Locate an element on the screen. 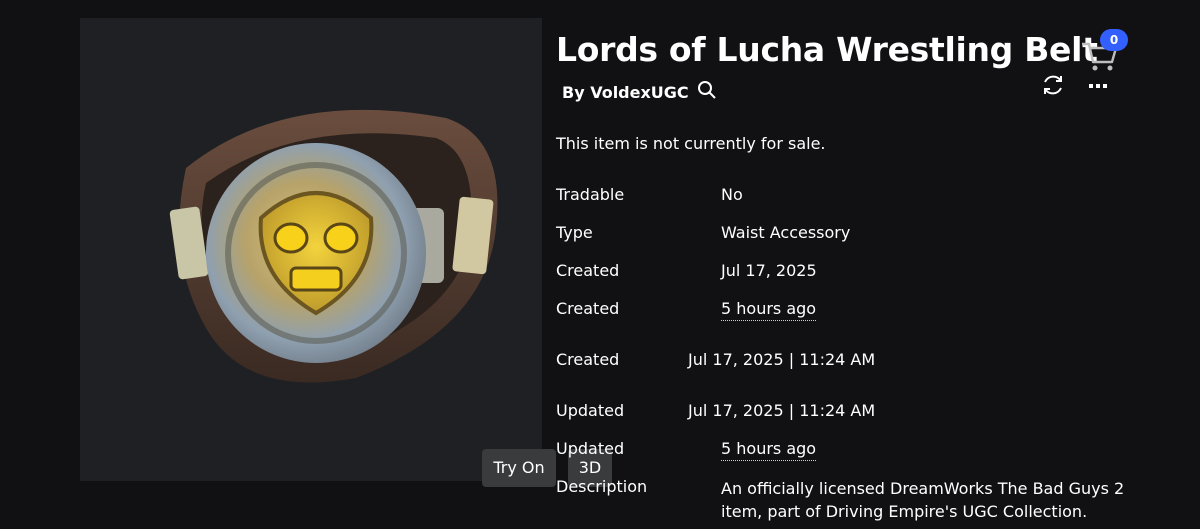  detail-value: Waist Accessory is located at coordinates (786, 232).